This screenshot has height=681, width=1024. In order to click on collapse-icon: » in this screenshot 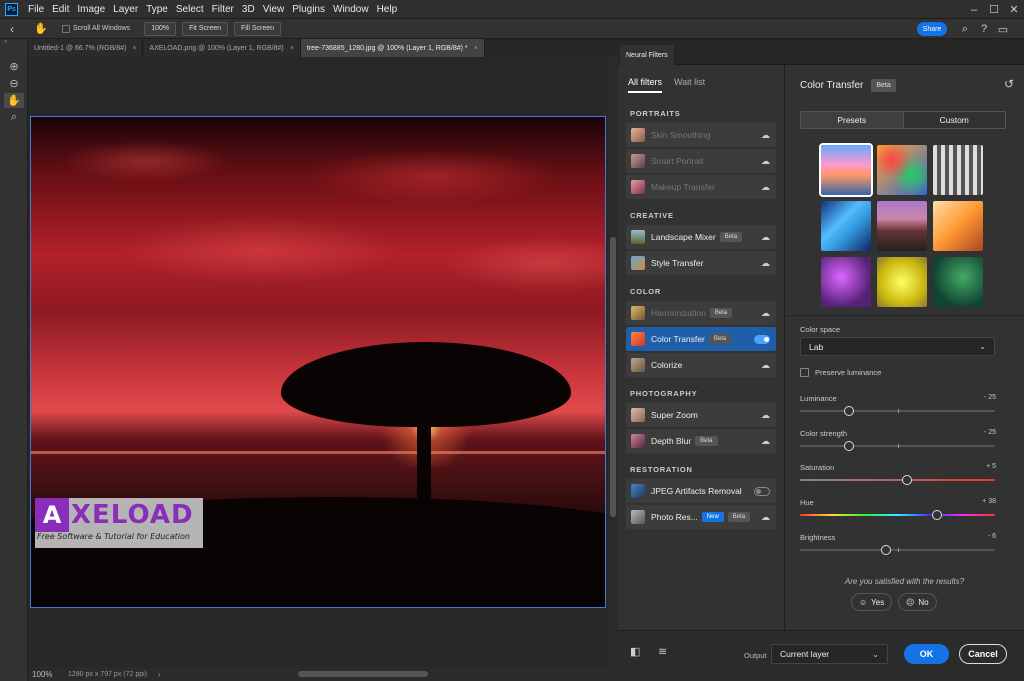, I will do `click(13, 43)`.